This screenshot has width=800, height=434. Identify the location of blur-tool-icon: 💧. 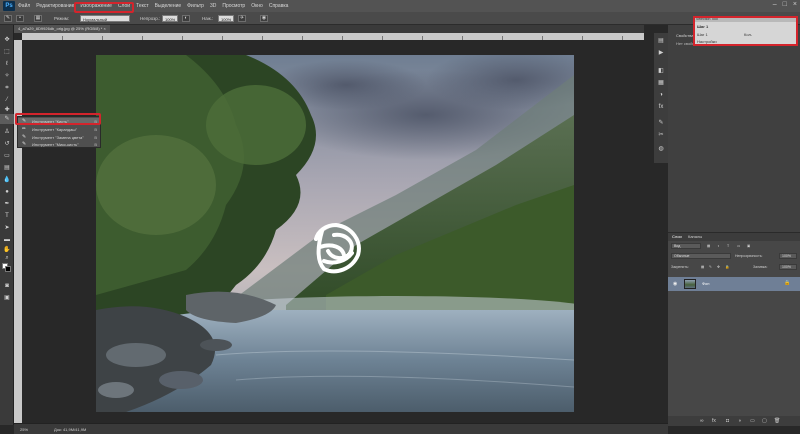
(7, 180).